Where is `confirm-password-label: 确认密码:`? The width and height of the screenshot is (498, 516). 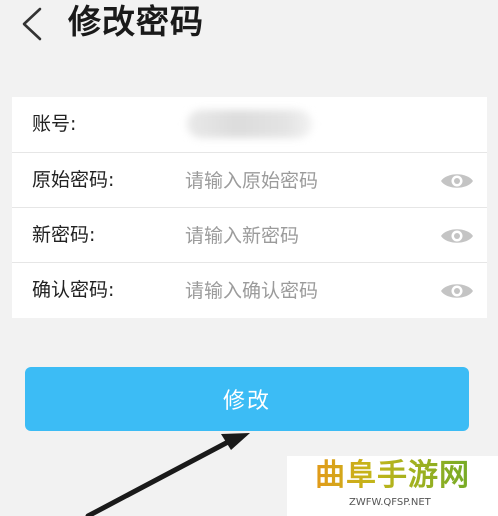
confirm-password-label: 确认密码: is located at coordinates (73, 290).